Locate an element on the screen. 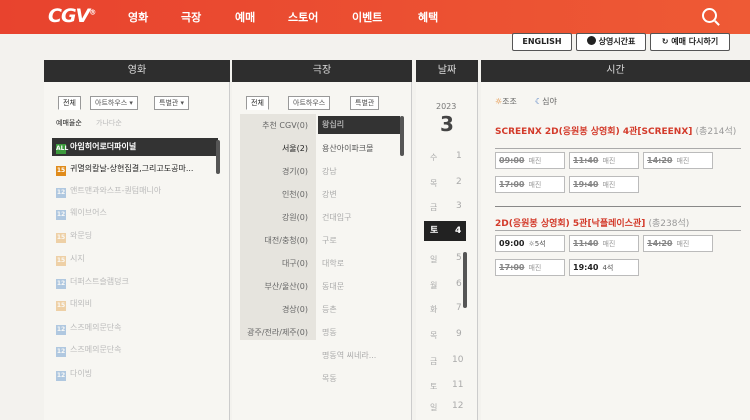 Image resolution: width=750 pixels, height=420 pixels. theater-column-header: 극장 is located at coordinates (322, 71).